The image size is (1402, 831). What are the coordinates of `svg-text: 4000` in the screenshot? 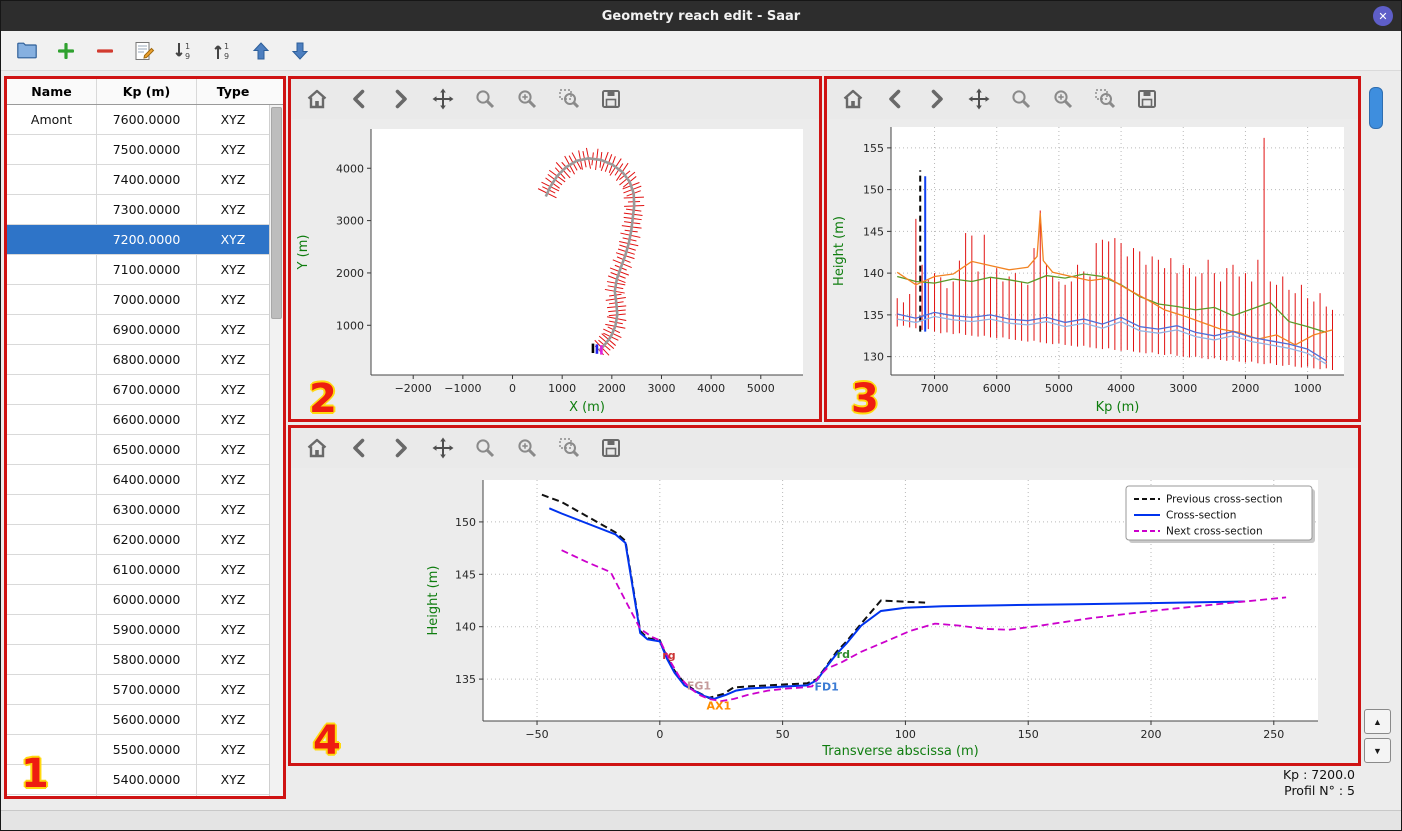 It's located at (711, 388).